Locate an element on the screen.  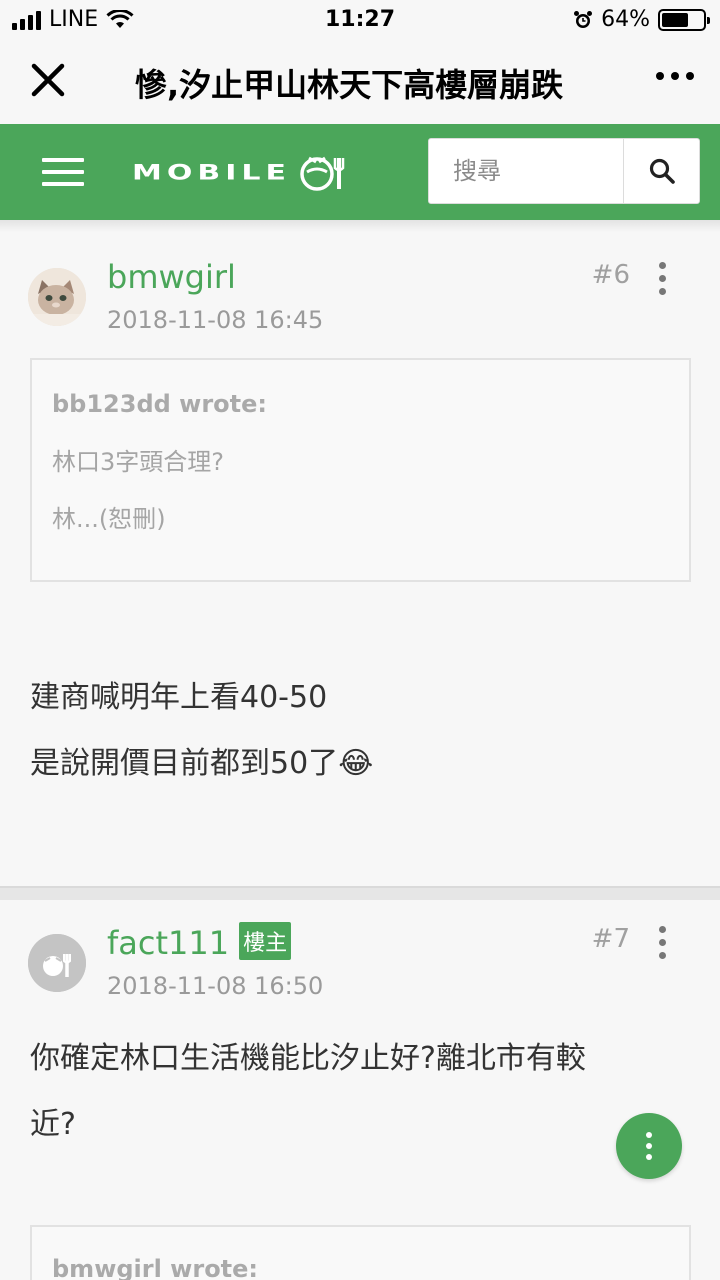
post-body-line: 近? is located at coordinates (53, 1124).